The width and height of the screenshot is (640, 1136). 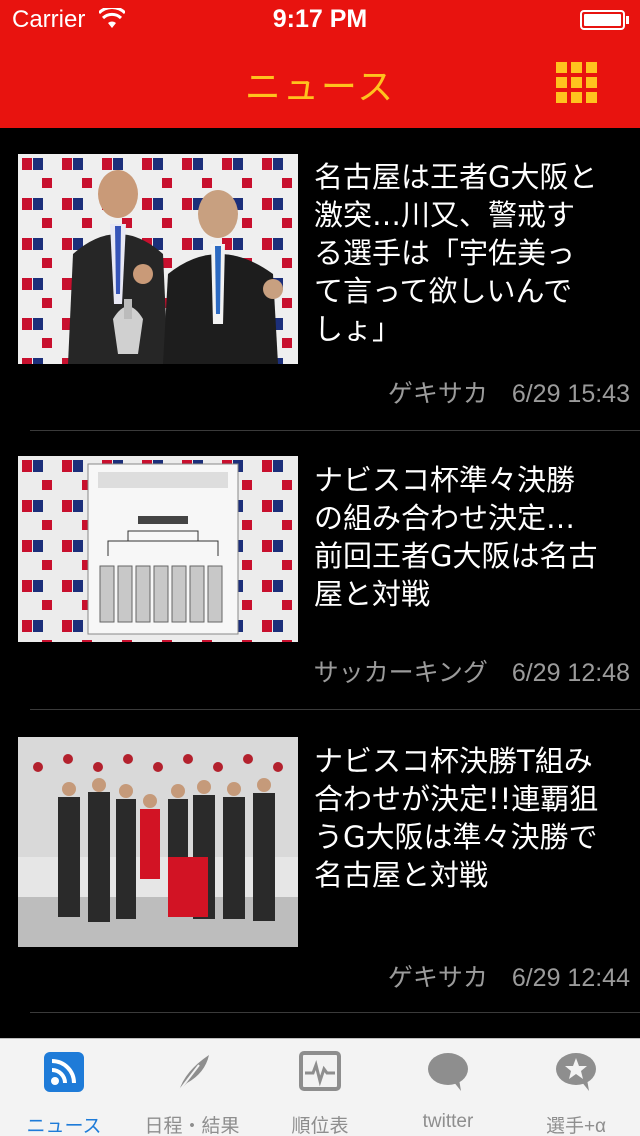 I want to click on tab-label: ニュース, so click(x=64, y=1126).